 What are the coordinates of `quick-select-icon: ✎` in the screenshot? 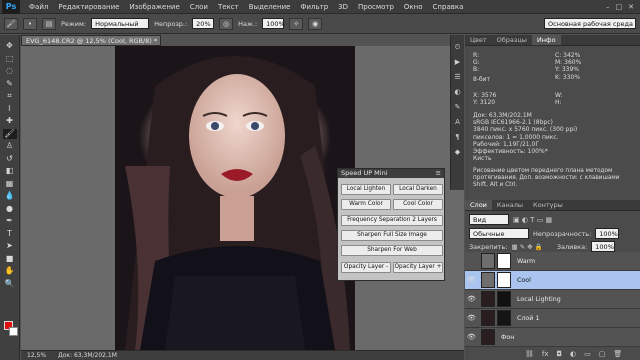 It's located at (10, 84).